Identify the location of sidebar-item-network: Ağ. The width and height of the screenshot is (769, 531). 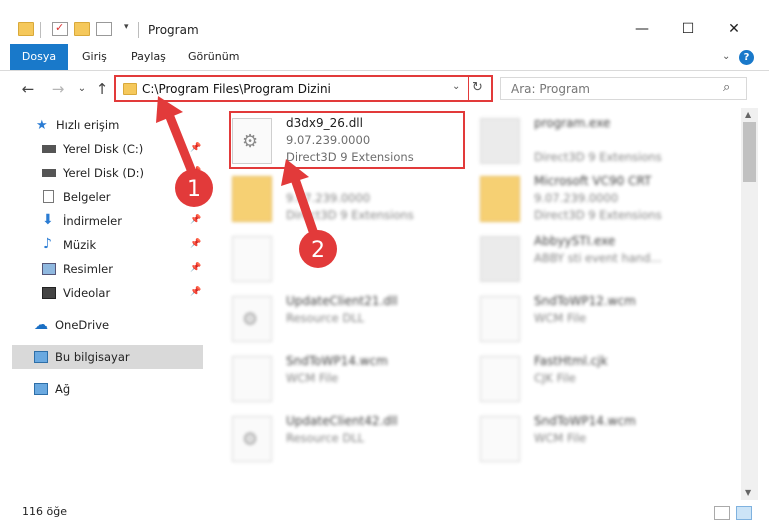
(105, 389).